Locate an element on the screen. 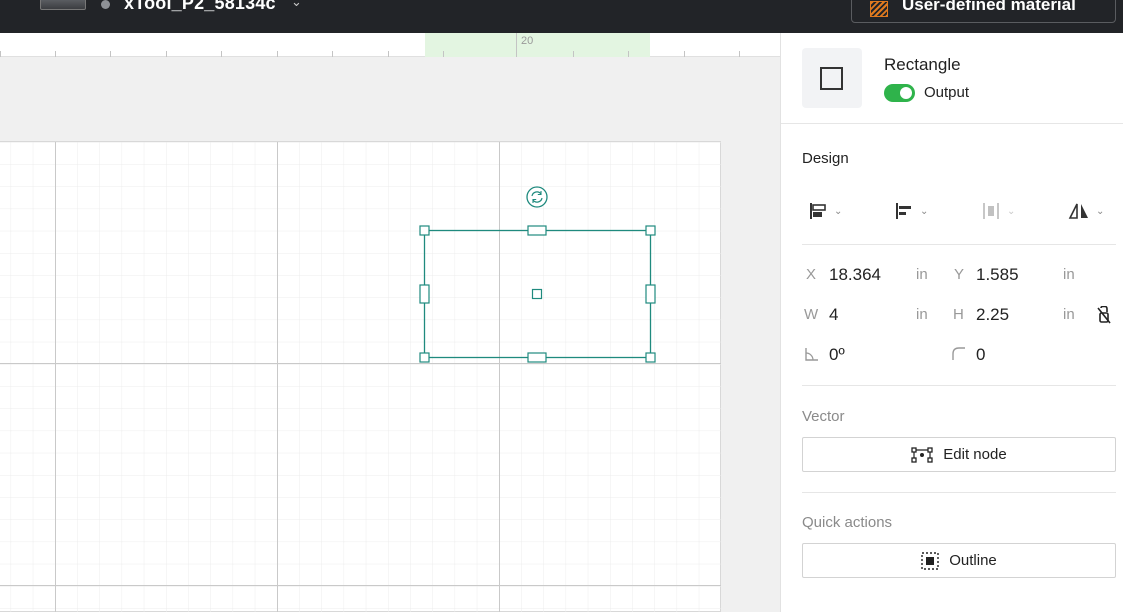  quick-actions-section-title: Quick actions is located at coordinates (847, 522).